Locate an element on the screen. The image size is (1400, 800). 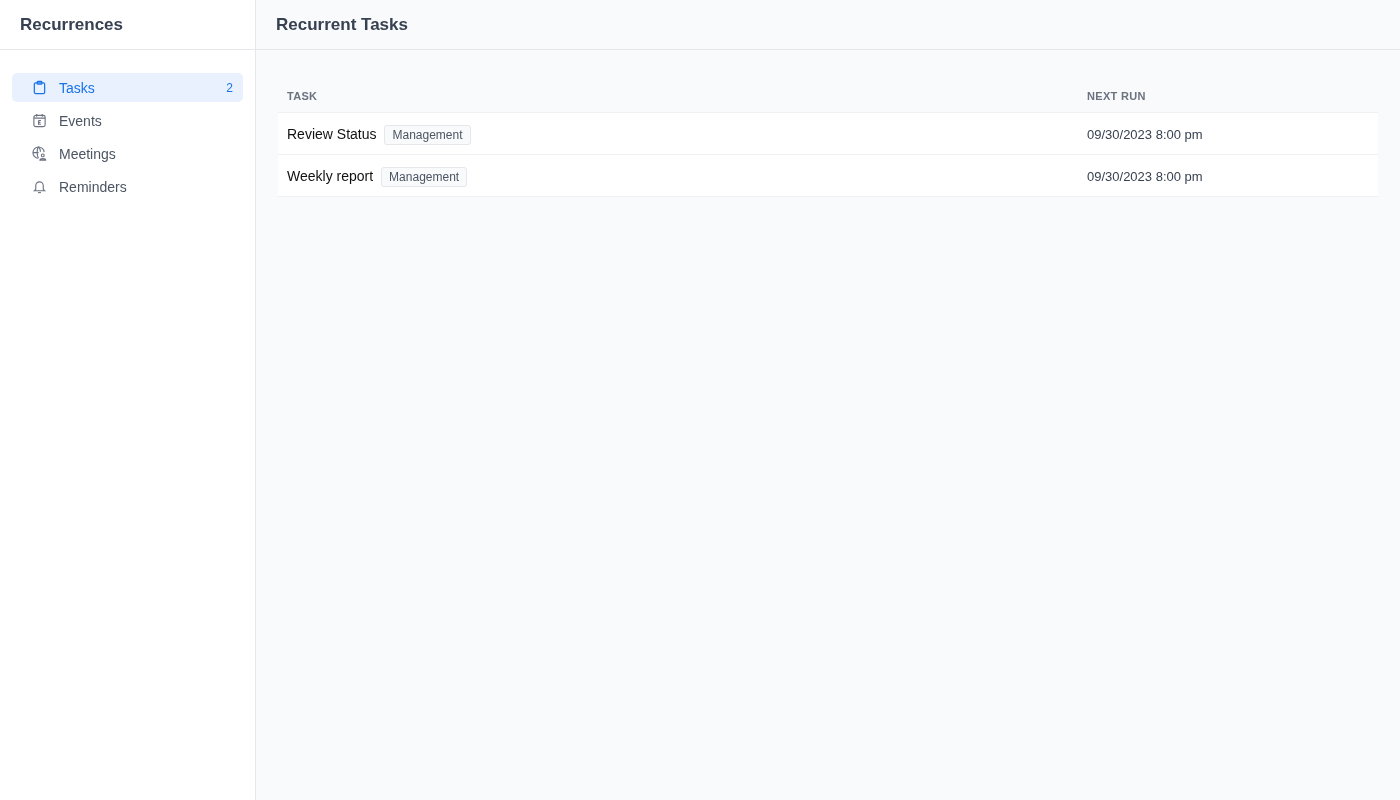
bell-icon is located at coordinates (39, 186).